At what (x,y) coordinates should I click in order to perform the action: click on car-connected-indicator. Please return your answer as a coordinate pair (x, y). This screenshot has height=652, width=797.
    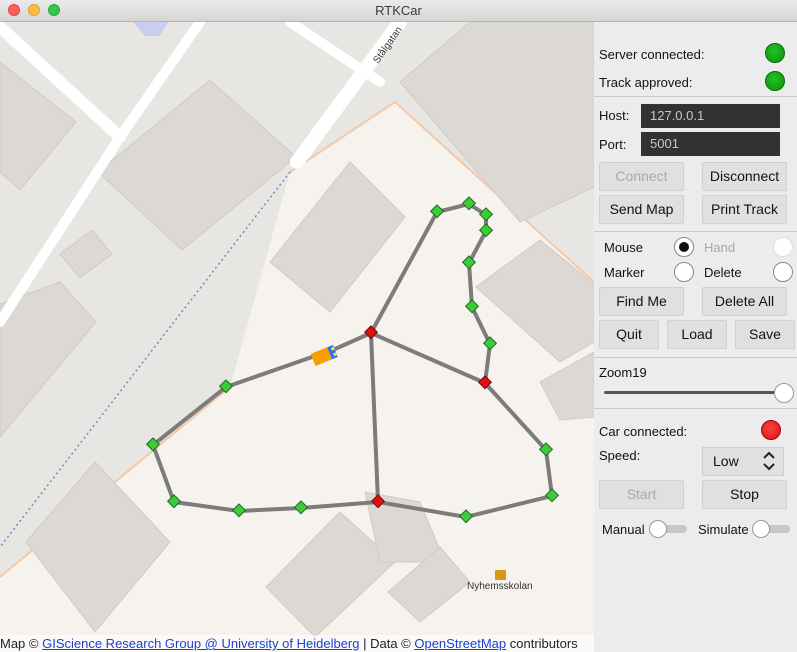
    Looking at the image, I should click on (771, 430).